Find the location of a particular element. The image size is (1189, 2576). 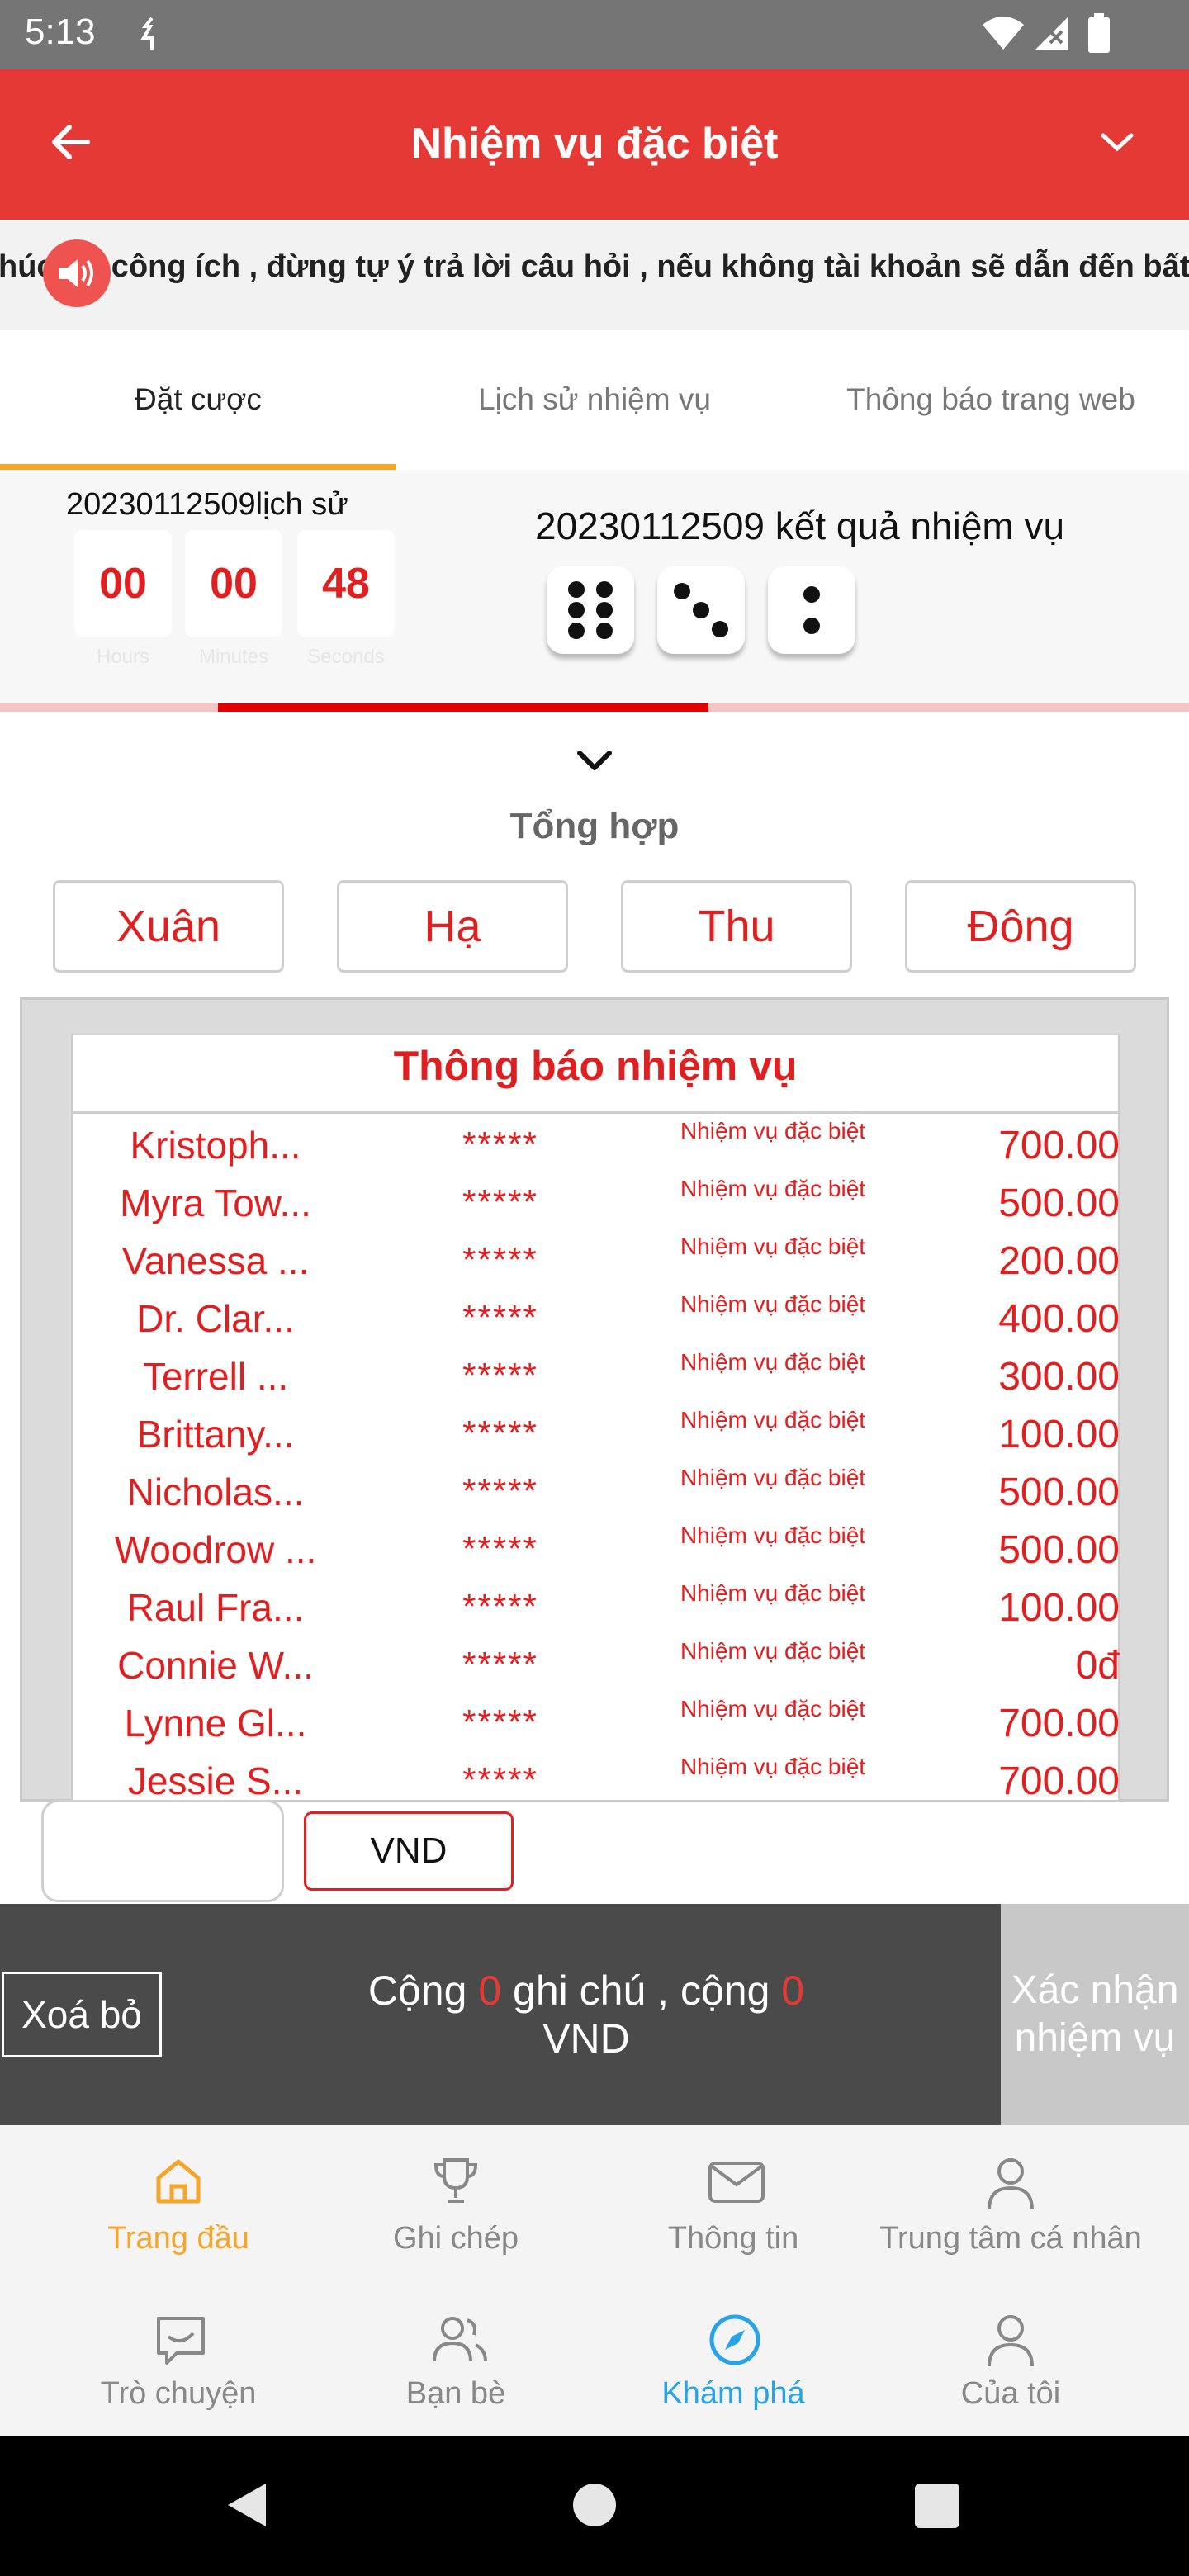

notice-divider is located at coordinates (595, 1112).